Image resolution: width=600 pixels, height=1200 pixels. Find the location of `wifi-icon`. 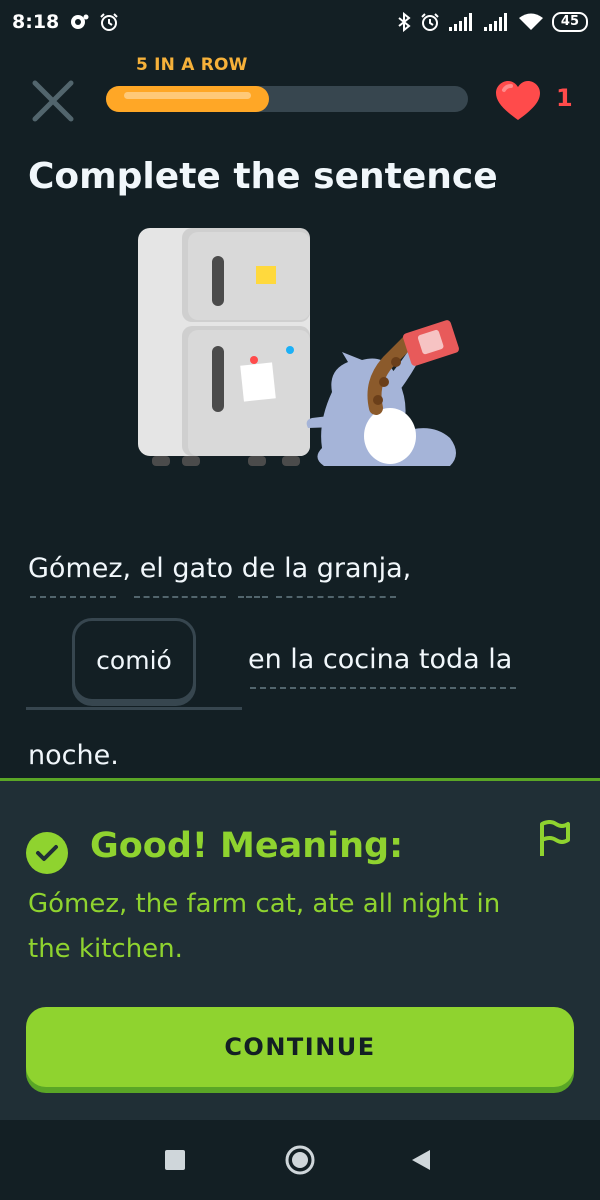

wifi-icon is located at coordinates (530, 22).